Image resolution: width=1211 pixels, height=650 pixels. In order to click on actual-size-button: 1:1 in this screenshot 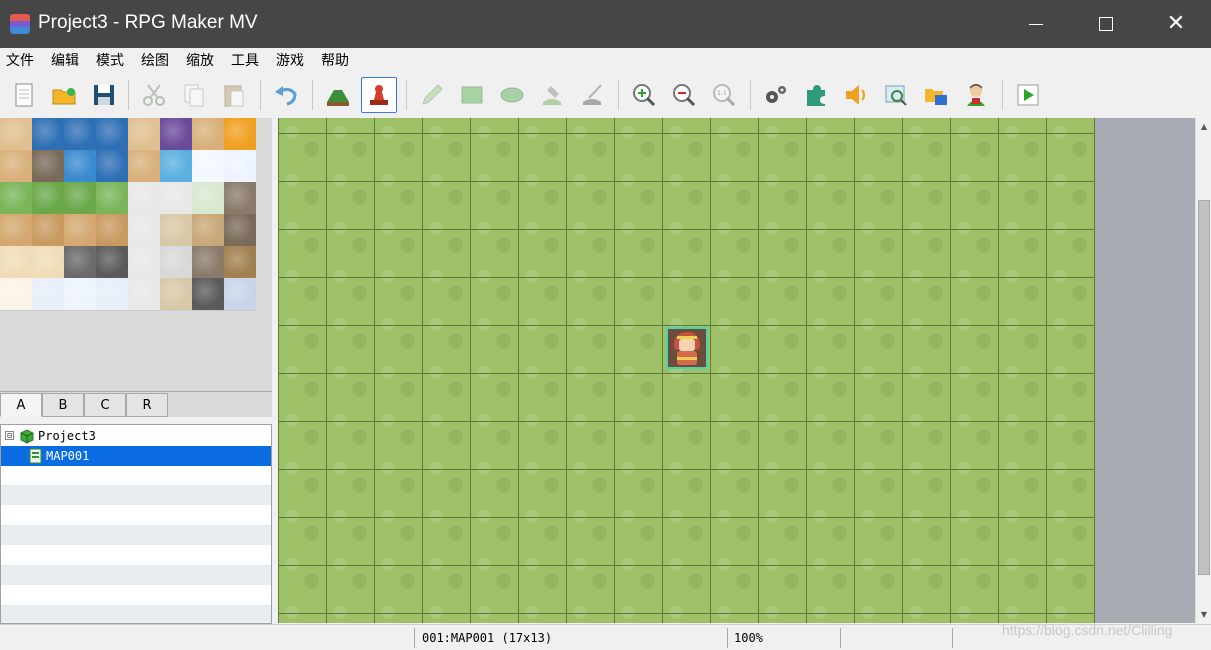, I will do `click(724, 95)`.